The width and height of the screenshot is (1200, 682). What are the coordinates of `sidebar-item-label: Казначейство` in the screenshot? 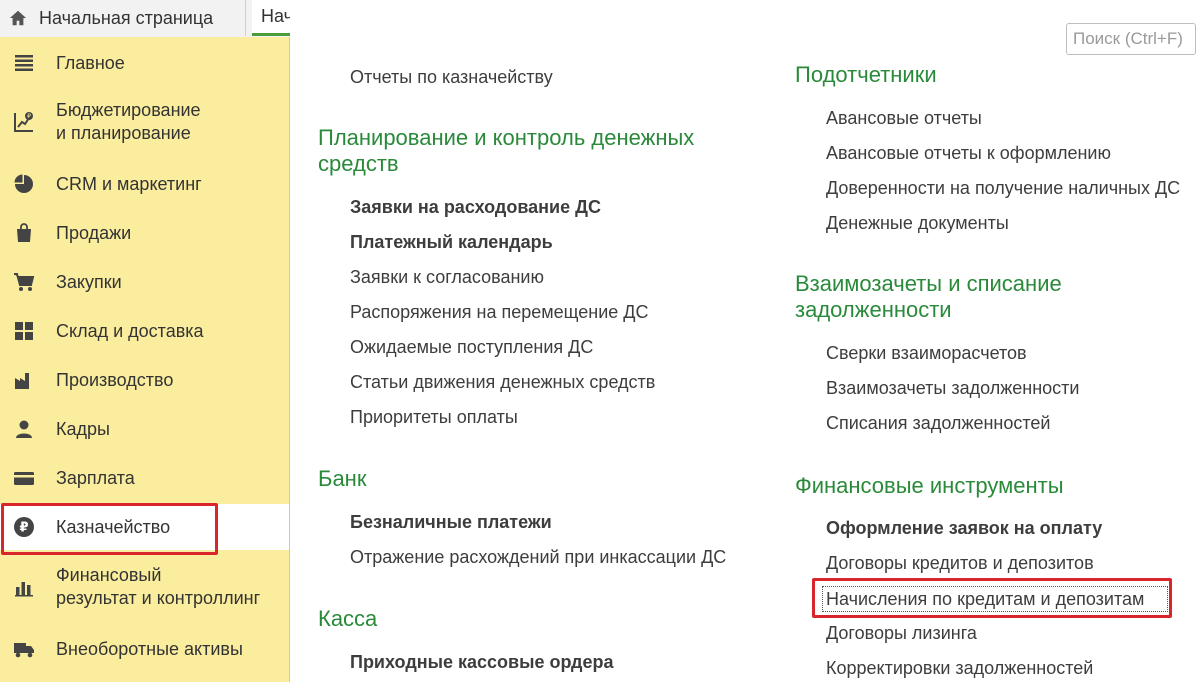 It's located at (113, 526).